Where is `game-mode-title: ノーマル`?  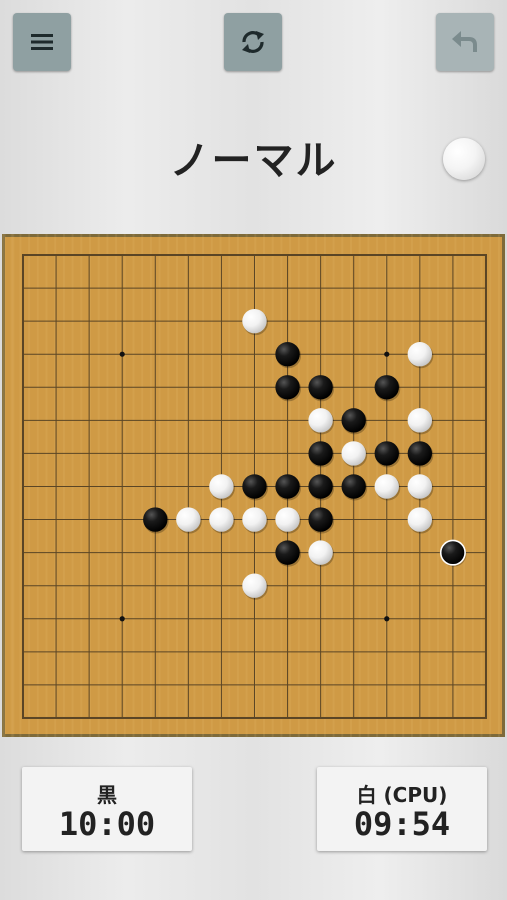 game-mode-title: ノーマル is located at coordinates (253, 161).